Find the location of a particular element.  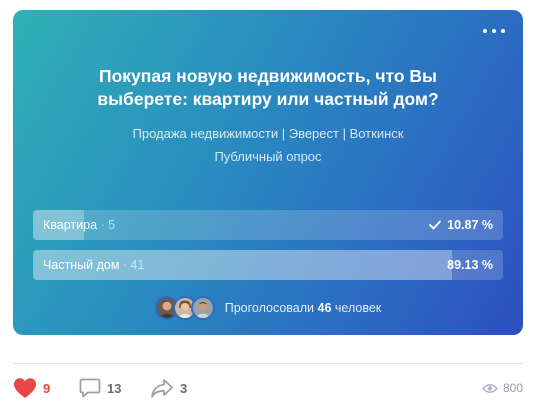

poll-type: Публичный опрос is located at coordinates (268, 156).